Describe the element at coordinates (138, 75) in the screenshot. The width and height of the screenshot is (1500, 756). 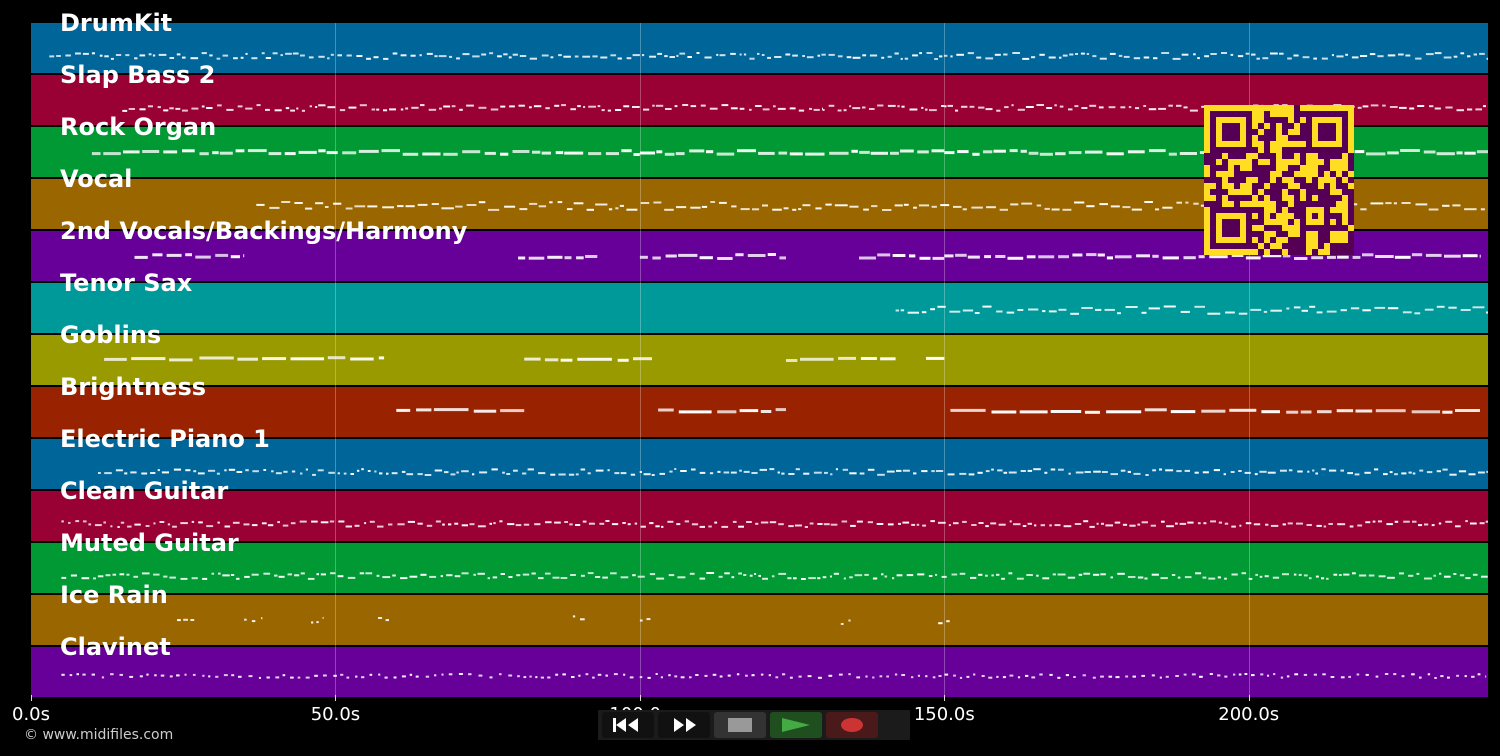
I see `track-label: Slap Bass 2` at that location.